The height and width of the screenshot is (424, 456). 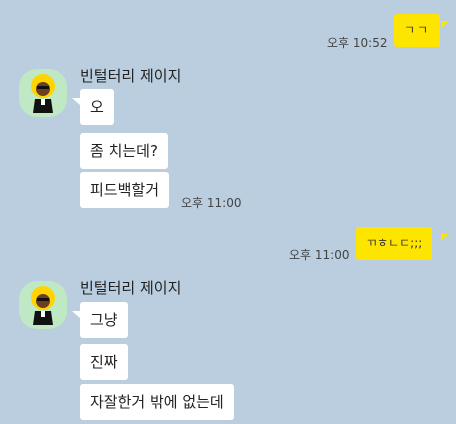 What do you see at coordinates (124, 151) in the screenshot?
I see `their-message-bubble: 좀 치는데?` at bounding box center [124, 151].